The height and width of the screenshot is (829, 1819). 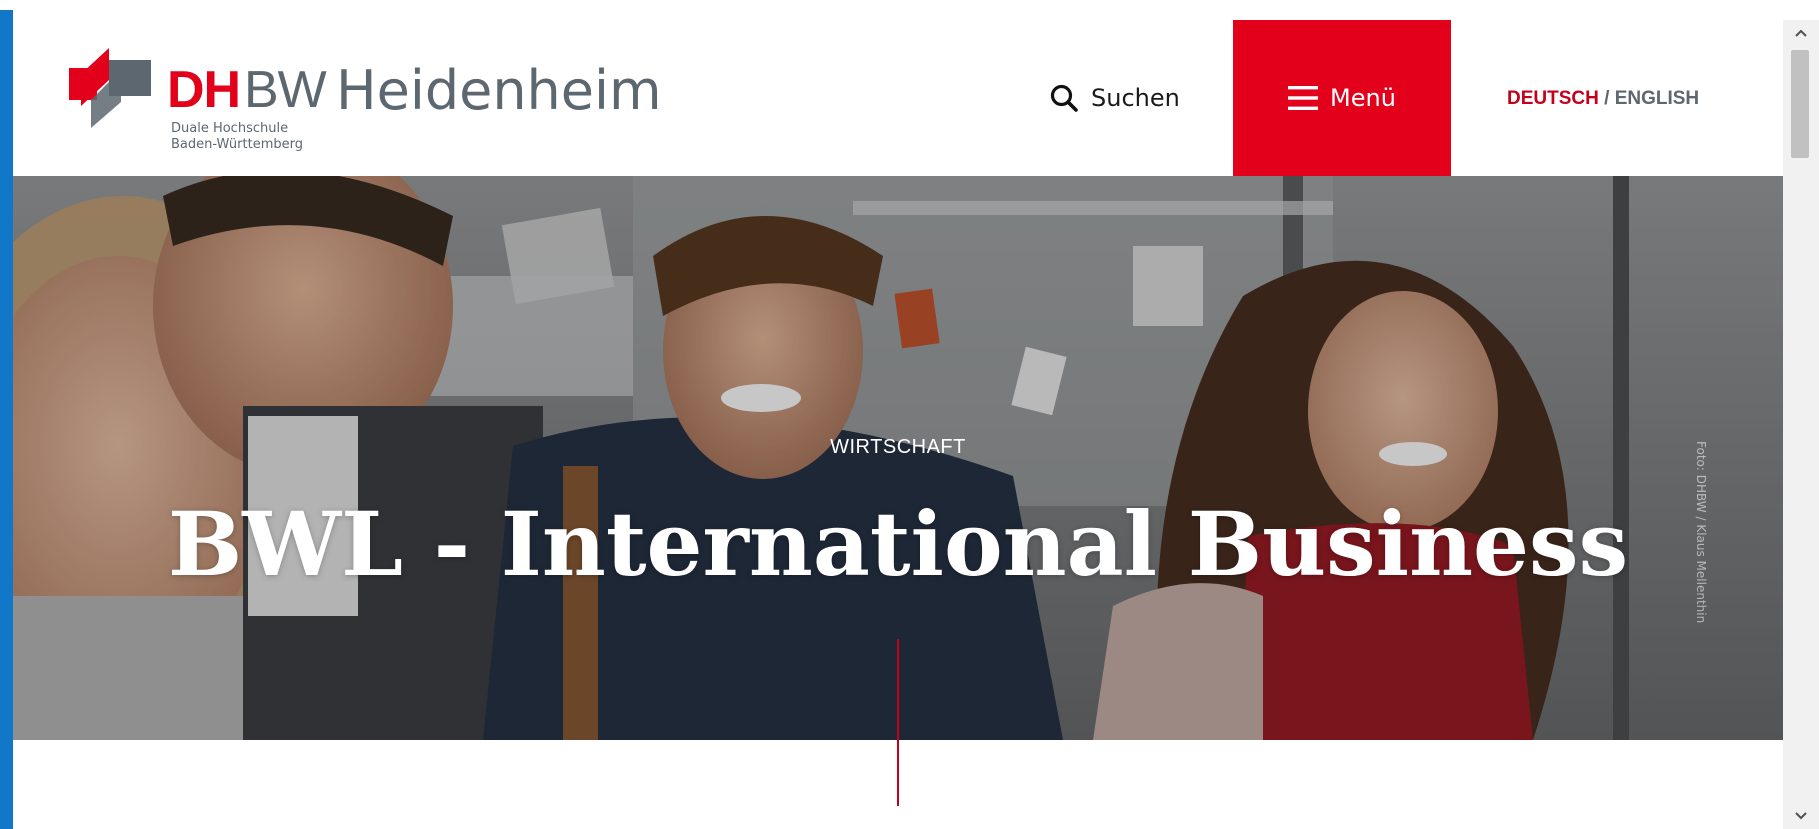 What do you see at coordinates (1800, 104) in the screenshot?
I see `scrollbar-thumb` at bounding box center [1800, 104].